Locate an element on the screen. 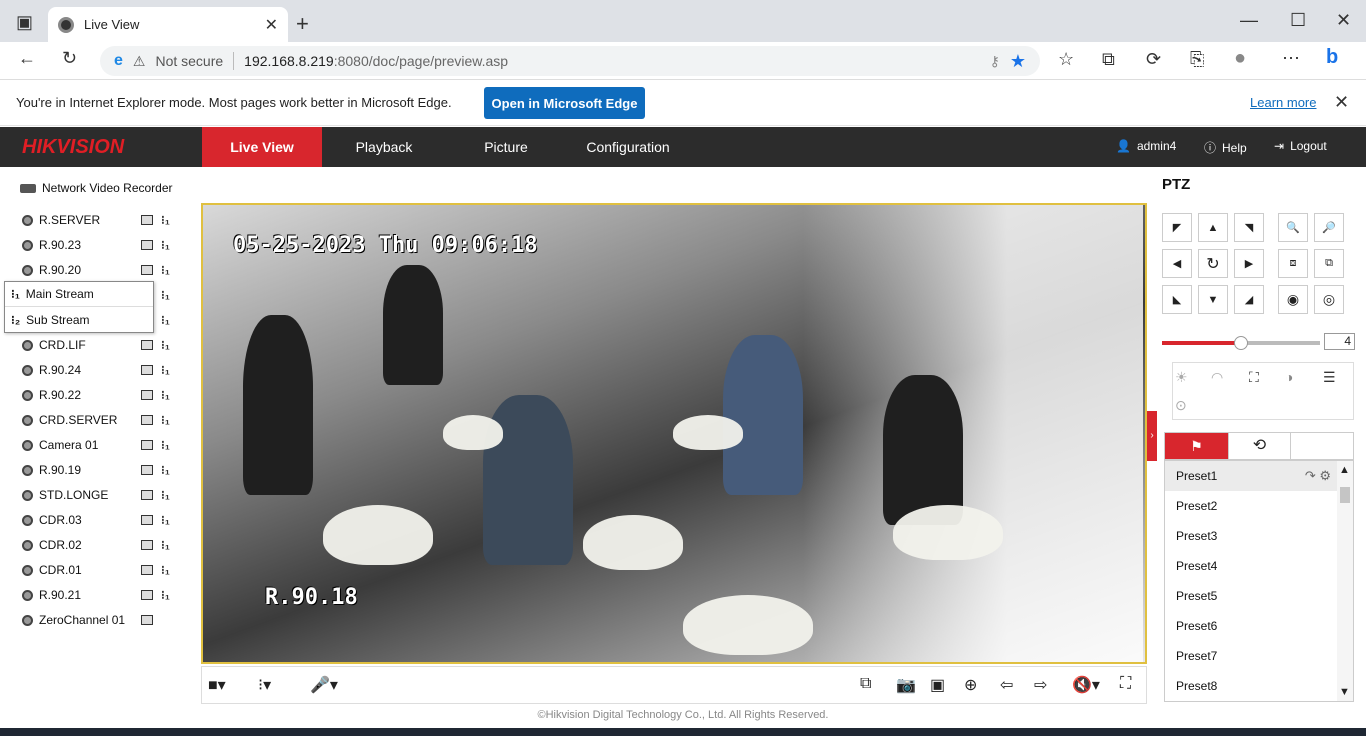  channel-item: R.90.20 ⁝₁ is located at coordinates (102, 270).